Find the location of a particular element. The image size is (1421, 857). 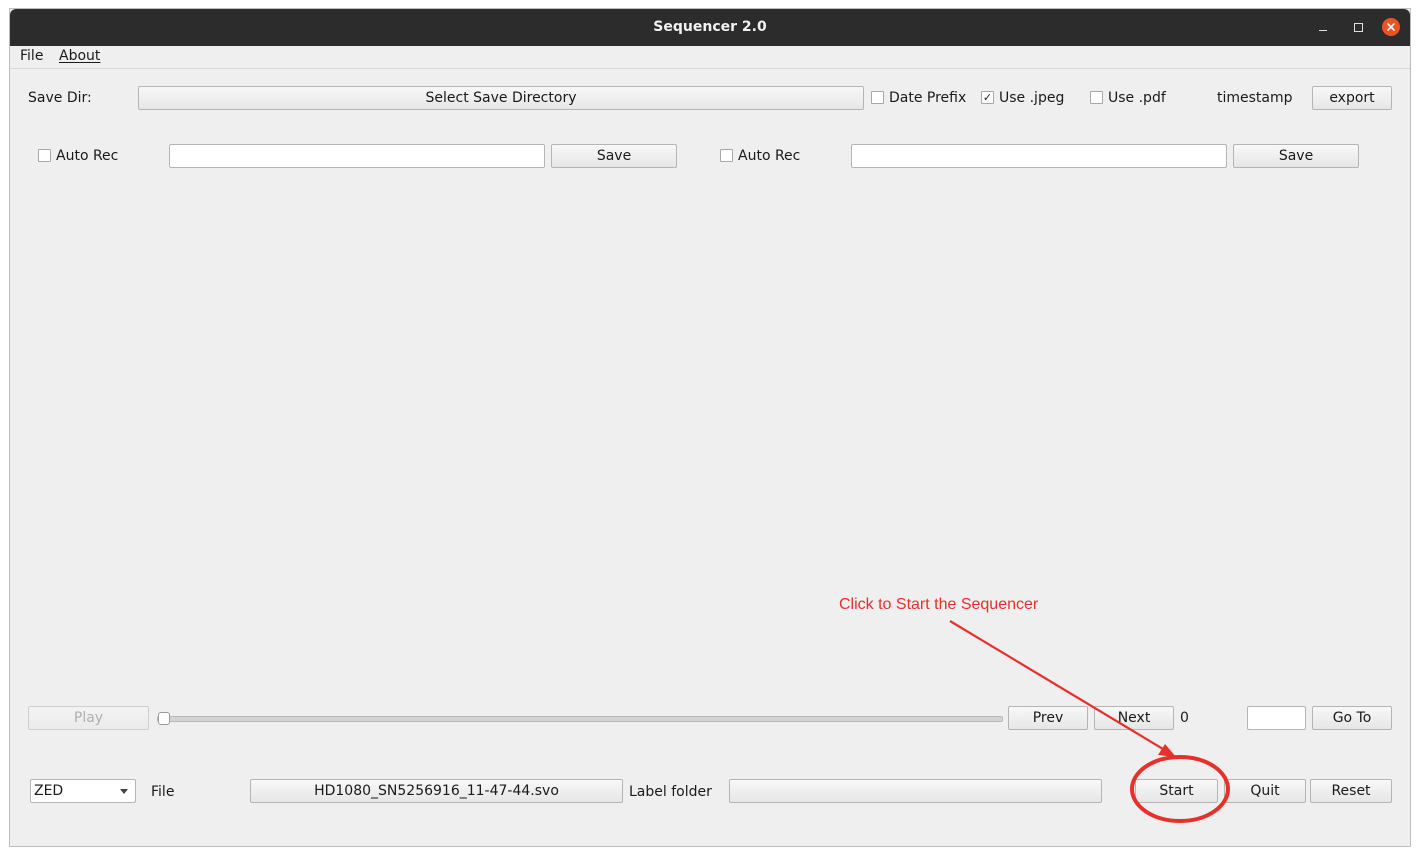

file-select-button: HD1080_SN5256916_11-47-44.svo is located at coordinates (436, 791).